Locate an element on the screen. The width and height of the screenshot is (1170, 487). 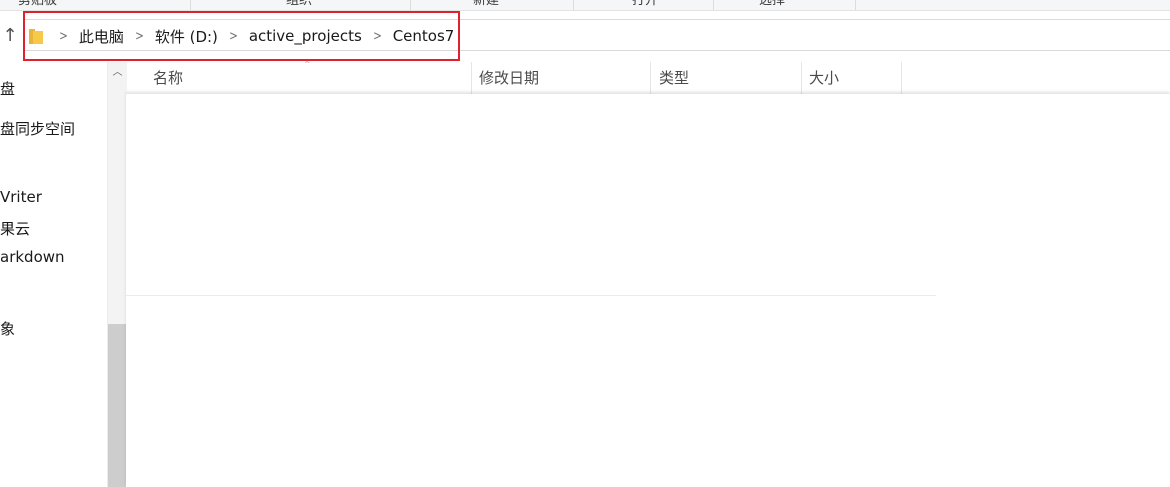
sidebar-item-writer: Vriter is located at coordinates (21, 197).